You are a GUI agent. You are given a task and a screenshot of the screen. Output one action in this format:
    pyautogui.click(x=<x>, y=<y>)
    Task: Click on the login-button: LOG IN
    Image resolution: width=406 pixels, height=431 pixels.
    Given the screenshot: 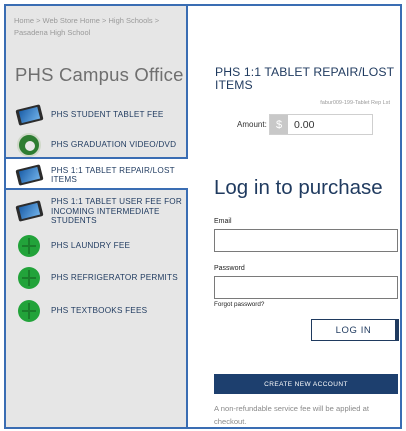 What is the action you would take?
    pyautogui.click(x=355, y=330)
    